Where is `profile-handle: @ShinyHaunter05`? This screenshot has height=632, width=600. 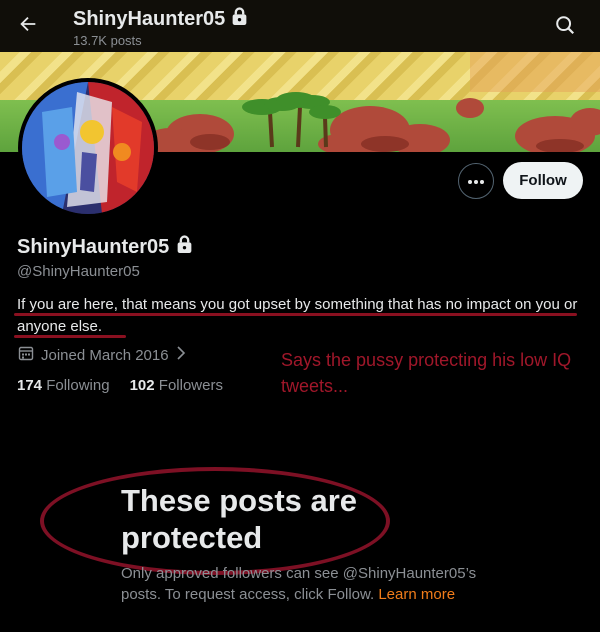
profile-handle: @ShinyHaunter05 is located at coordinates (78, 271).